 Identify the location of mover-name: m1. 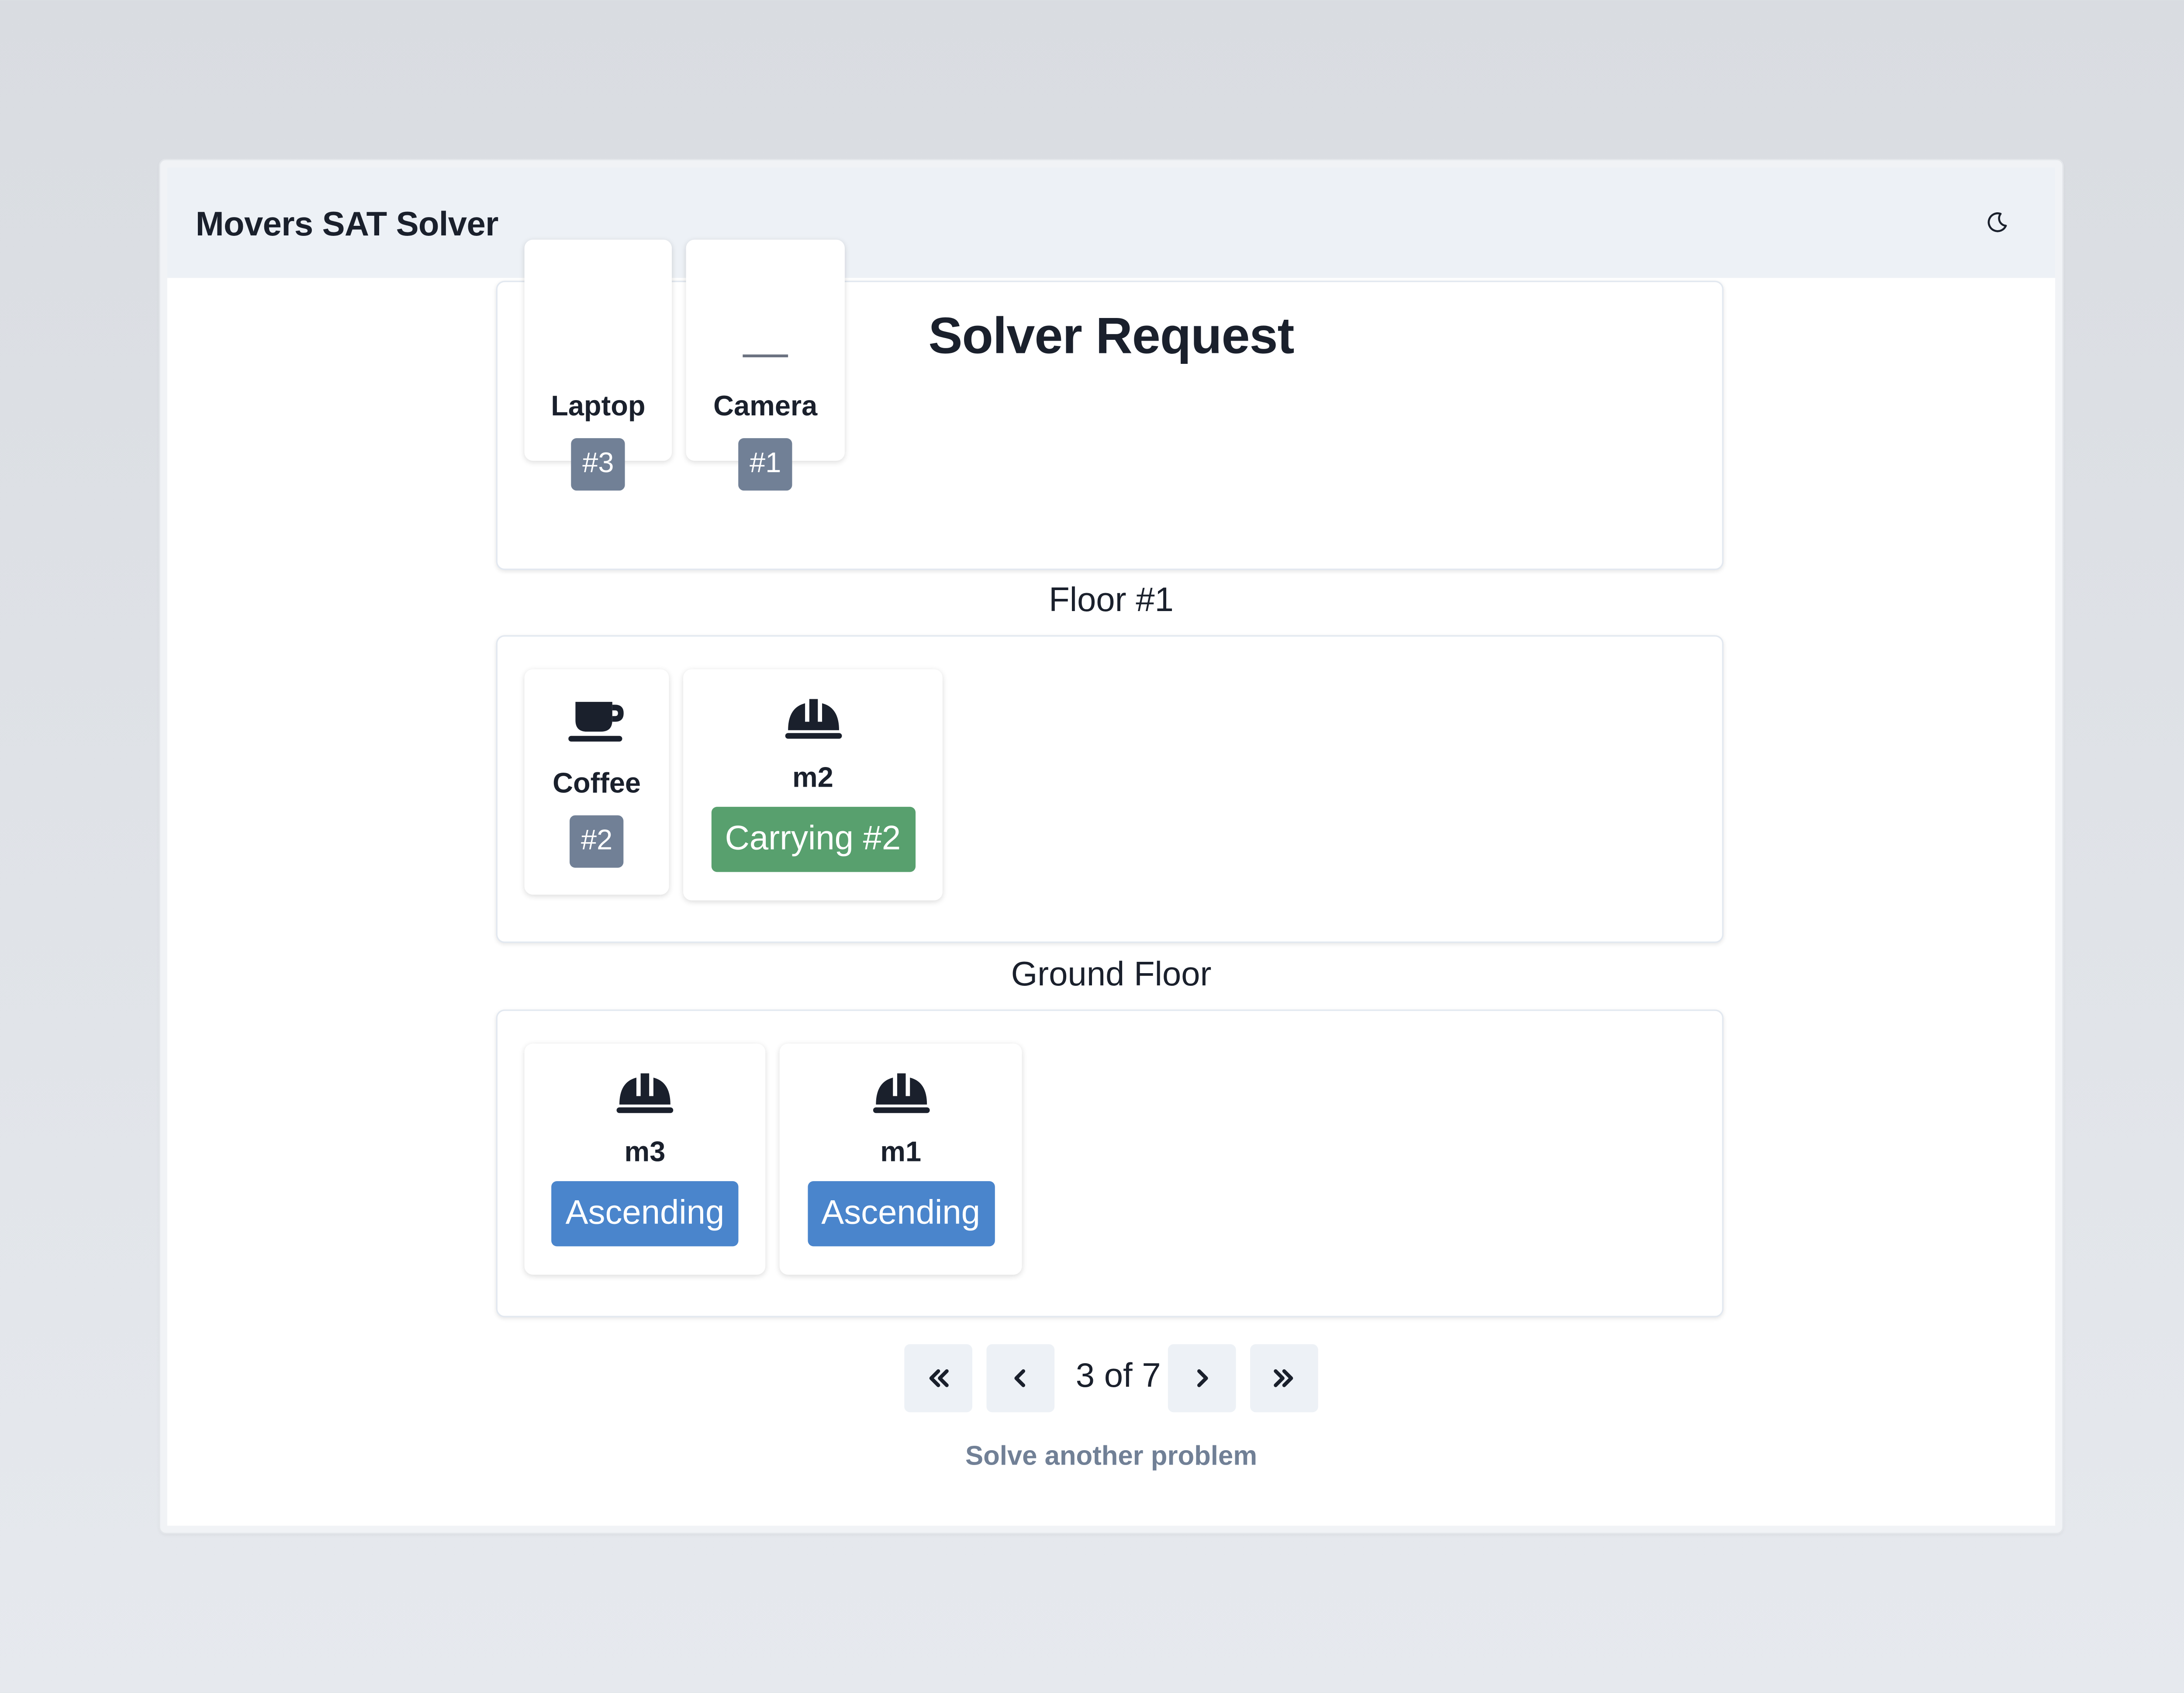
(901, 1152).